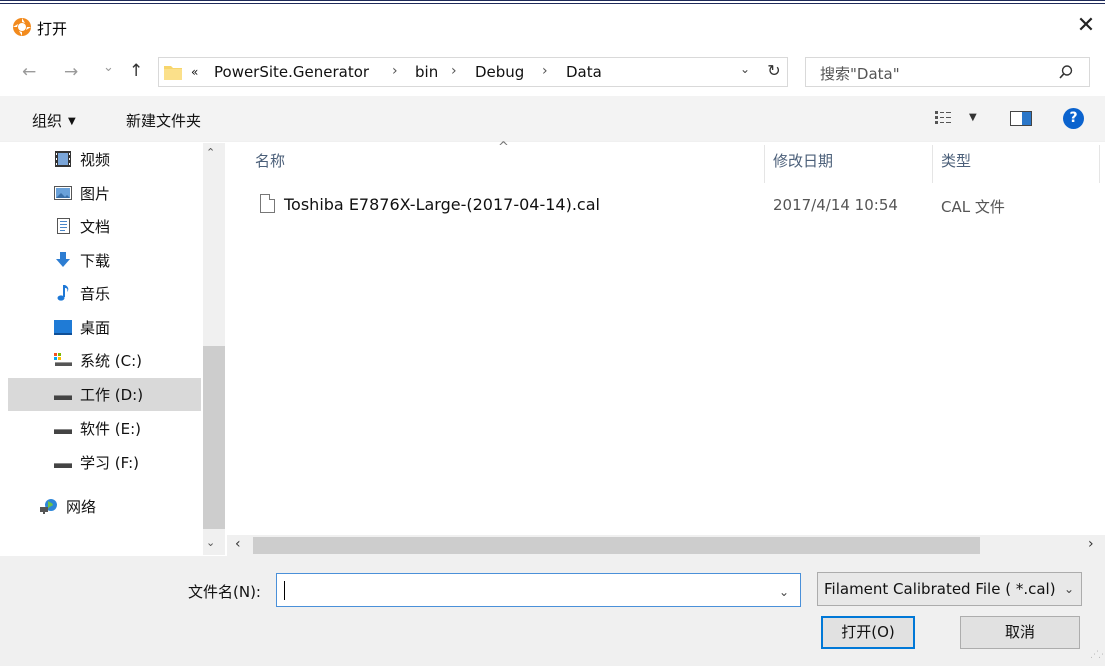  Describe the element at coordinates (112, 395) in the screenshot. I see `nav-item-label: 工作 (D:)` at that location.